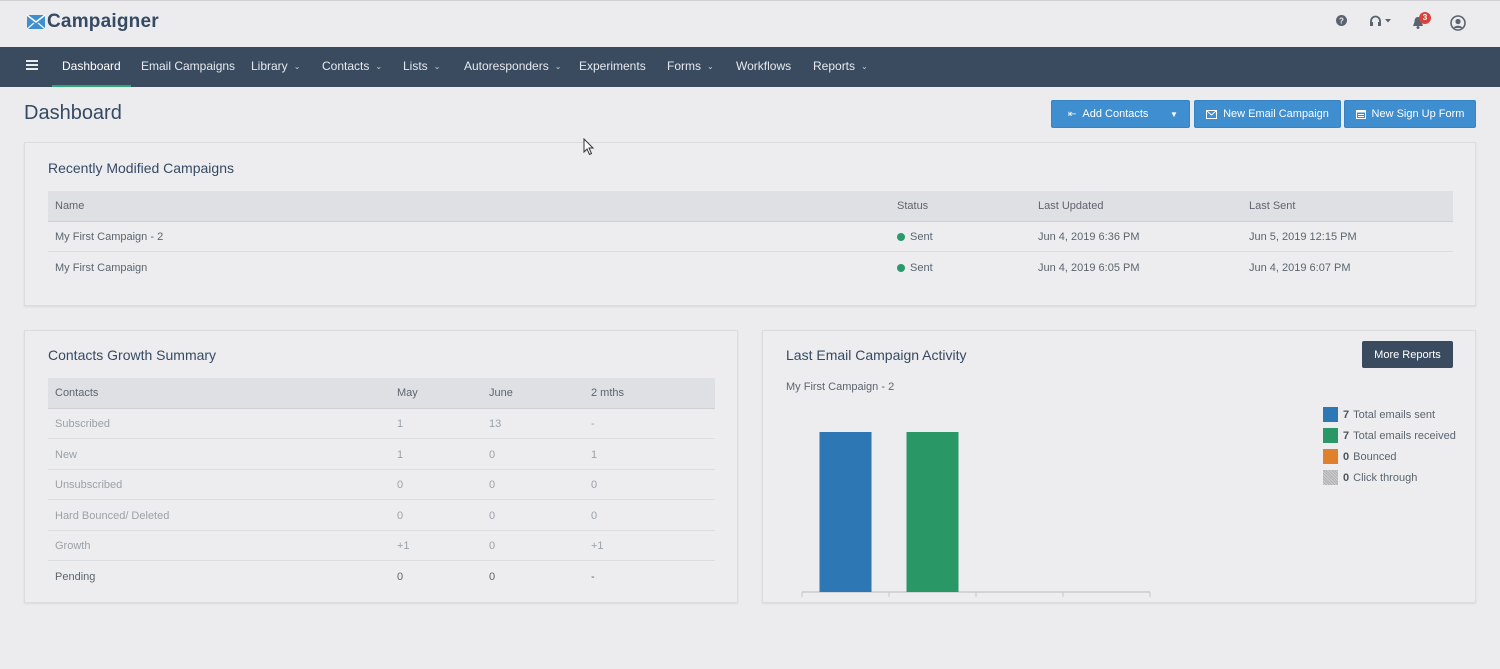 This screenshot has height=669, width=1500. What do you see at coordinates (141, 168) in the screenshot?
I see `recent-campaigns-title: Recently Modified Campaigns` at bounding box center [141, 168].